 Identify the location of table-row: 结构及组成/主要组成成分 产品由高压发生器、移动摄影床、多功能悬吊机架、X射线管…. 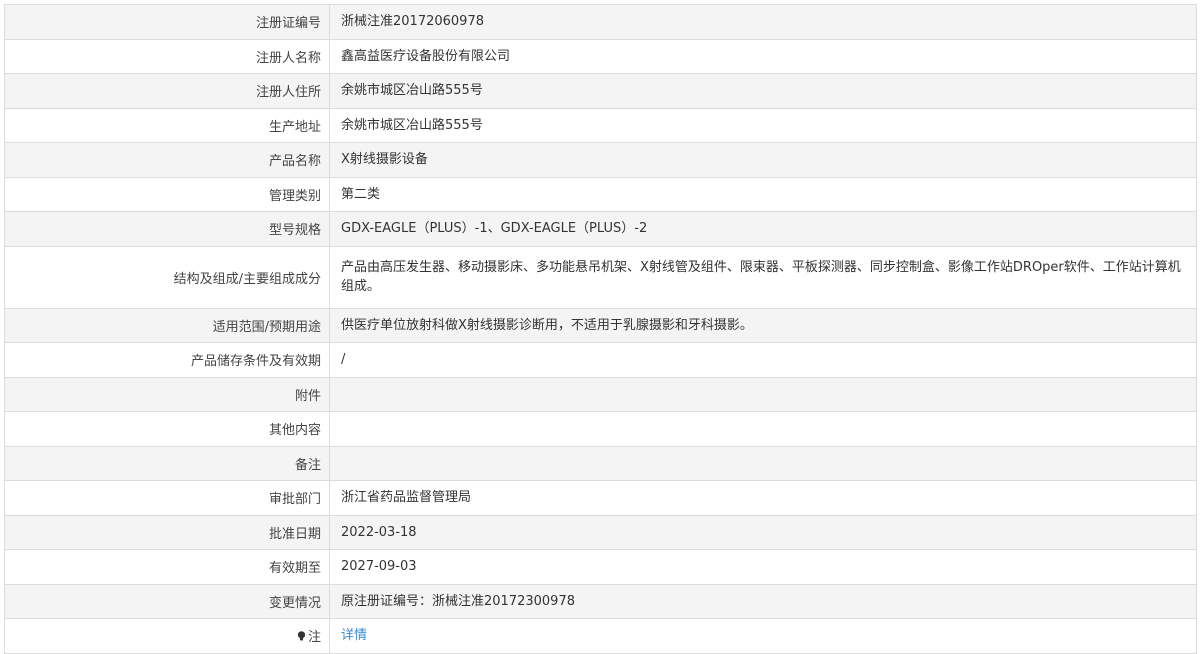
(601, 277).